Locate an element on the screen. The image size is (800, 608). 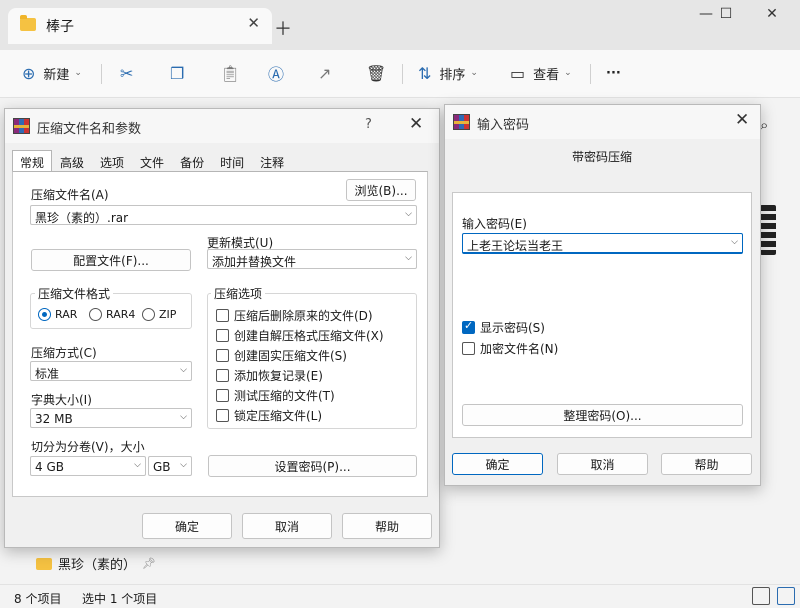
share-button: ↗ is located at coordinates (328, 73).